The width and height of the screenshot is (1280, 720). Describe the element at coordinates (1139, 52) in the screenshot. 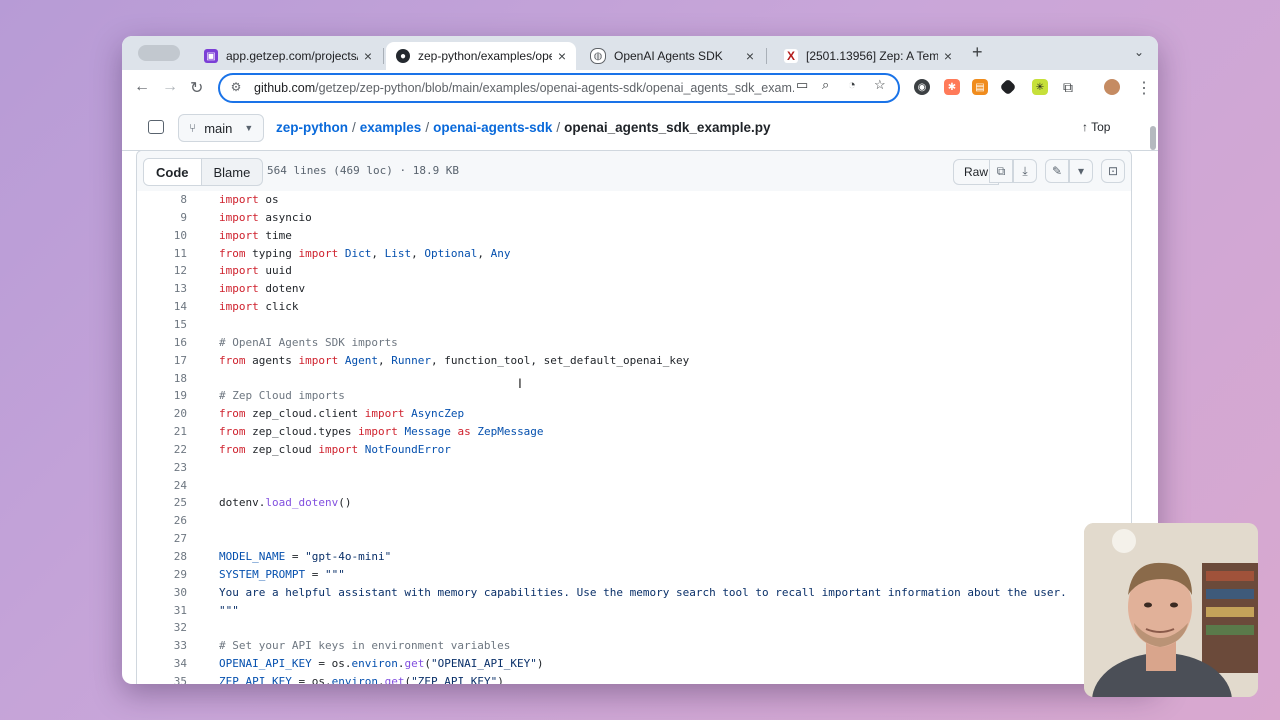

I see `tab-search-chevron-icon: ⌄` at that location.